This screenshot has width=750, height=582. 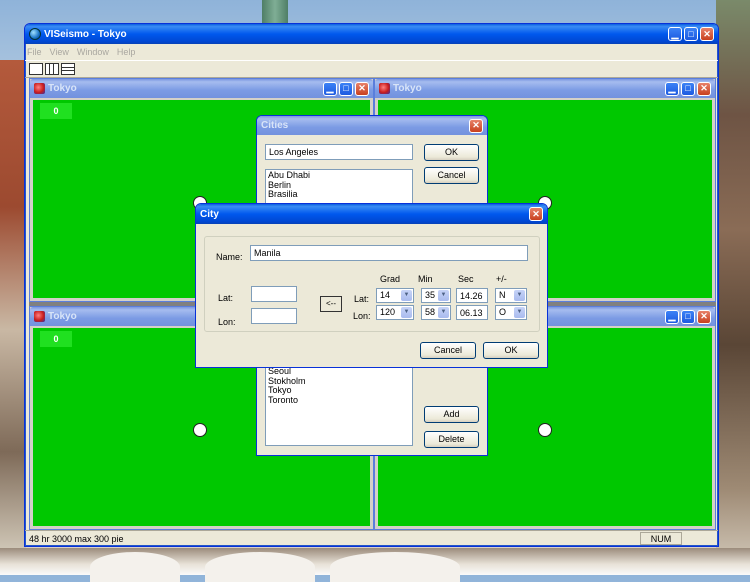 What do you see at coordinates (502, 295) in the screenshot?
I see `lat-sign-value: N` at bounding box center [502, 295].